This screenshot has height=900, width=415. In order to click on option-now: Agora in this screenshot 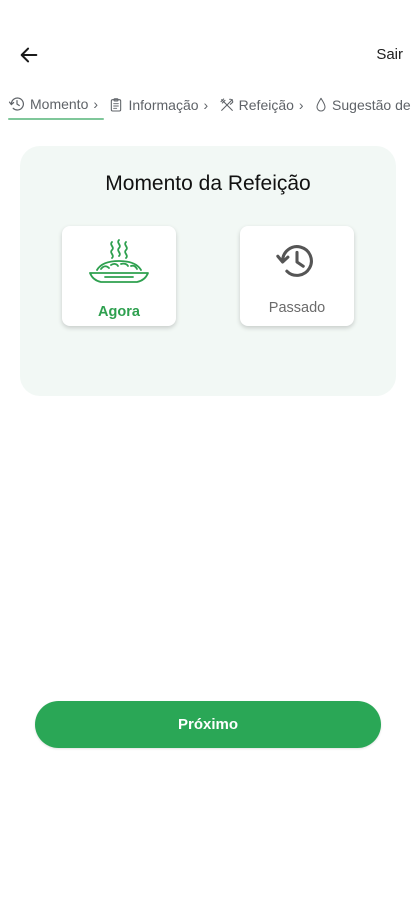, I will do `click(119, 276)`.